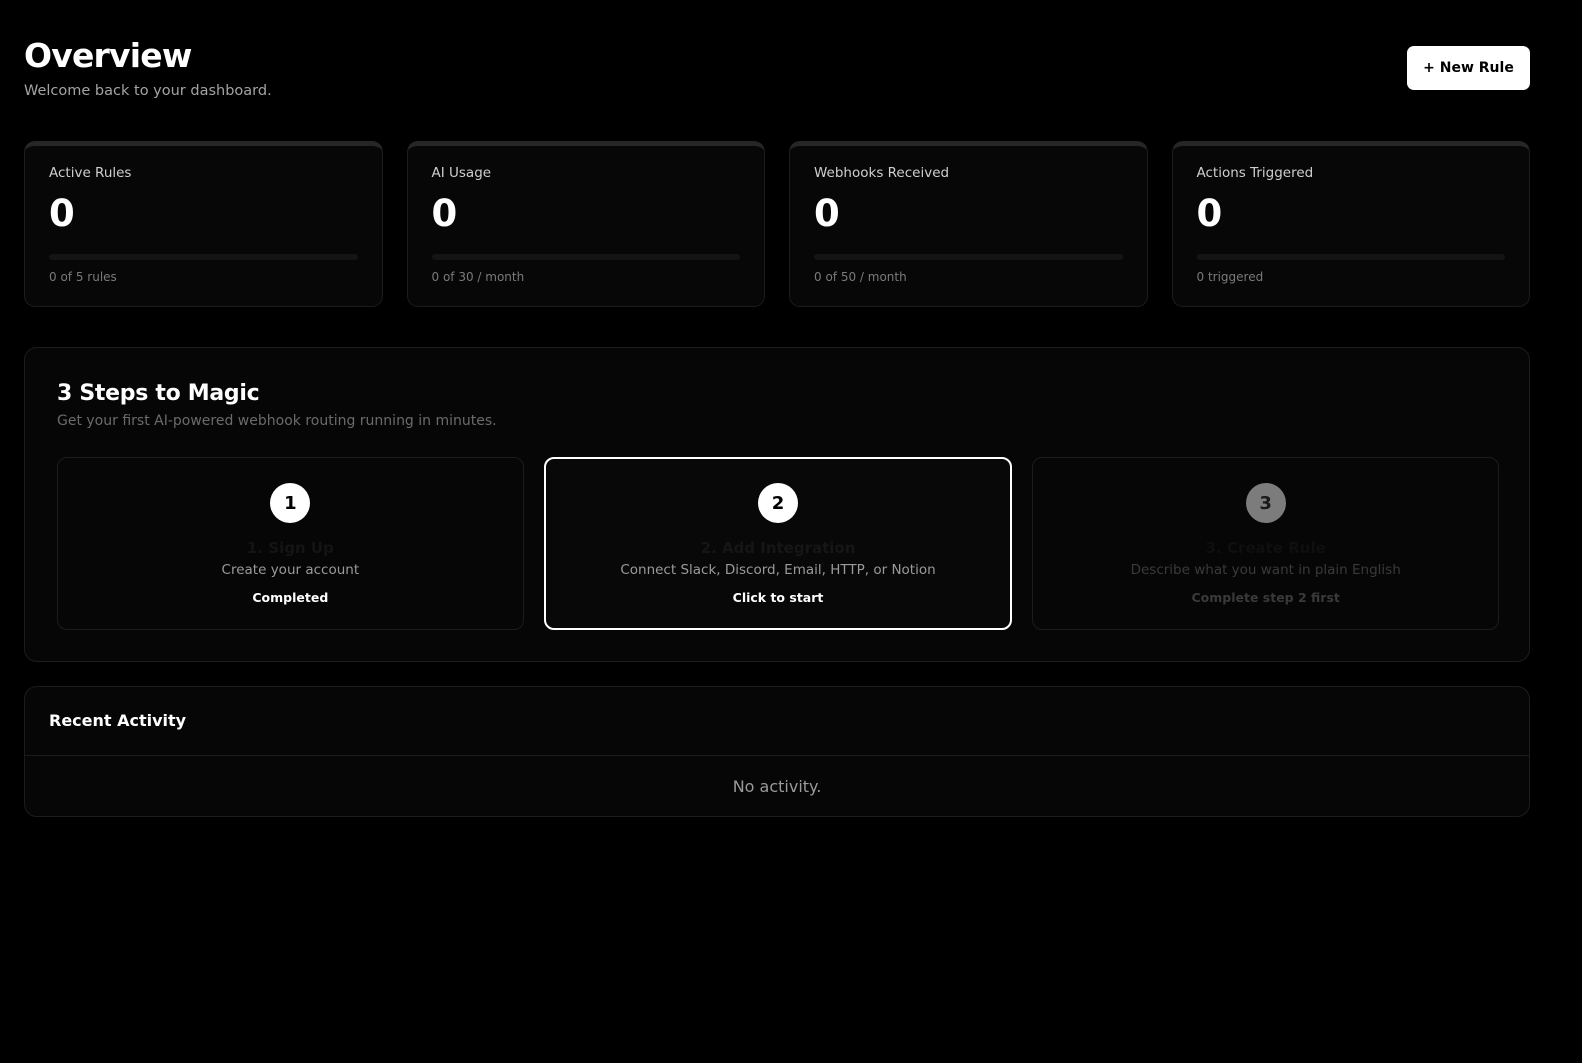  What do you see at coordinates (778, 597) in the screenshot?
I see `step-status: Click to start` at bounding box center [778, 597].